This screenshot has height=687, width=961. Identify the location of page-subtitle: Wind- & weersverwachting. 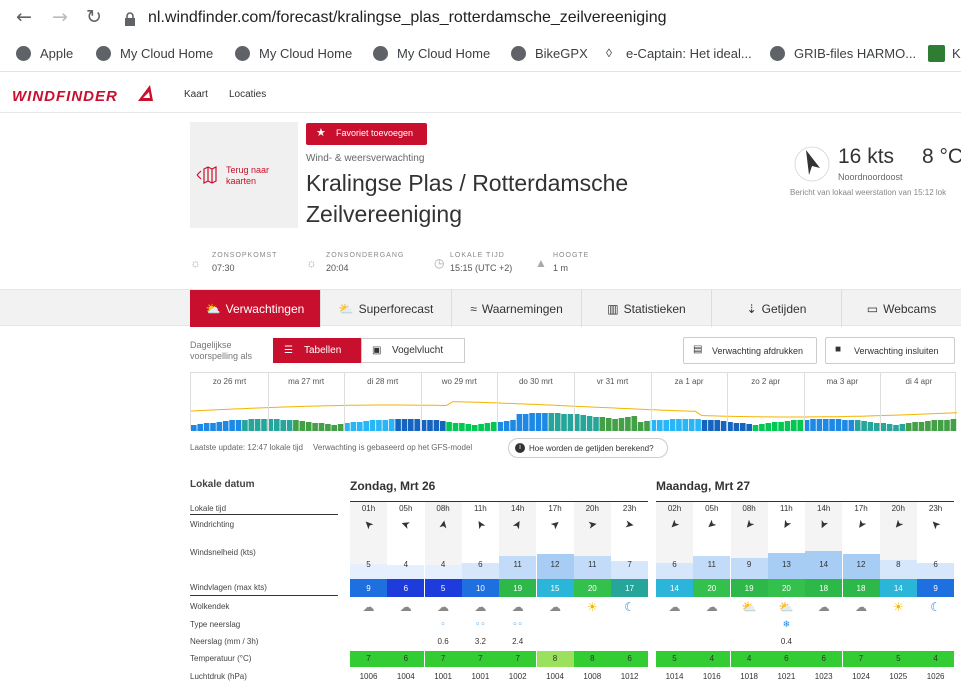
(365, 158).